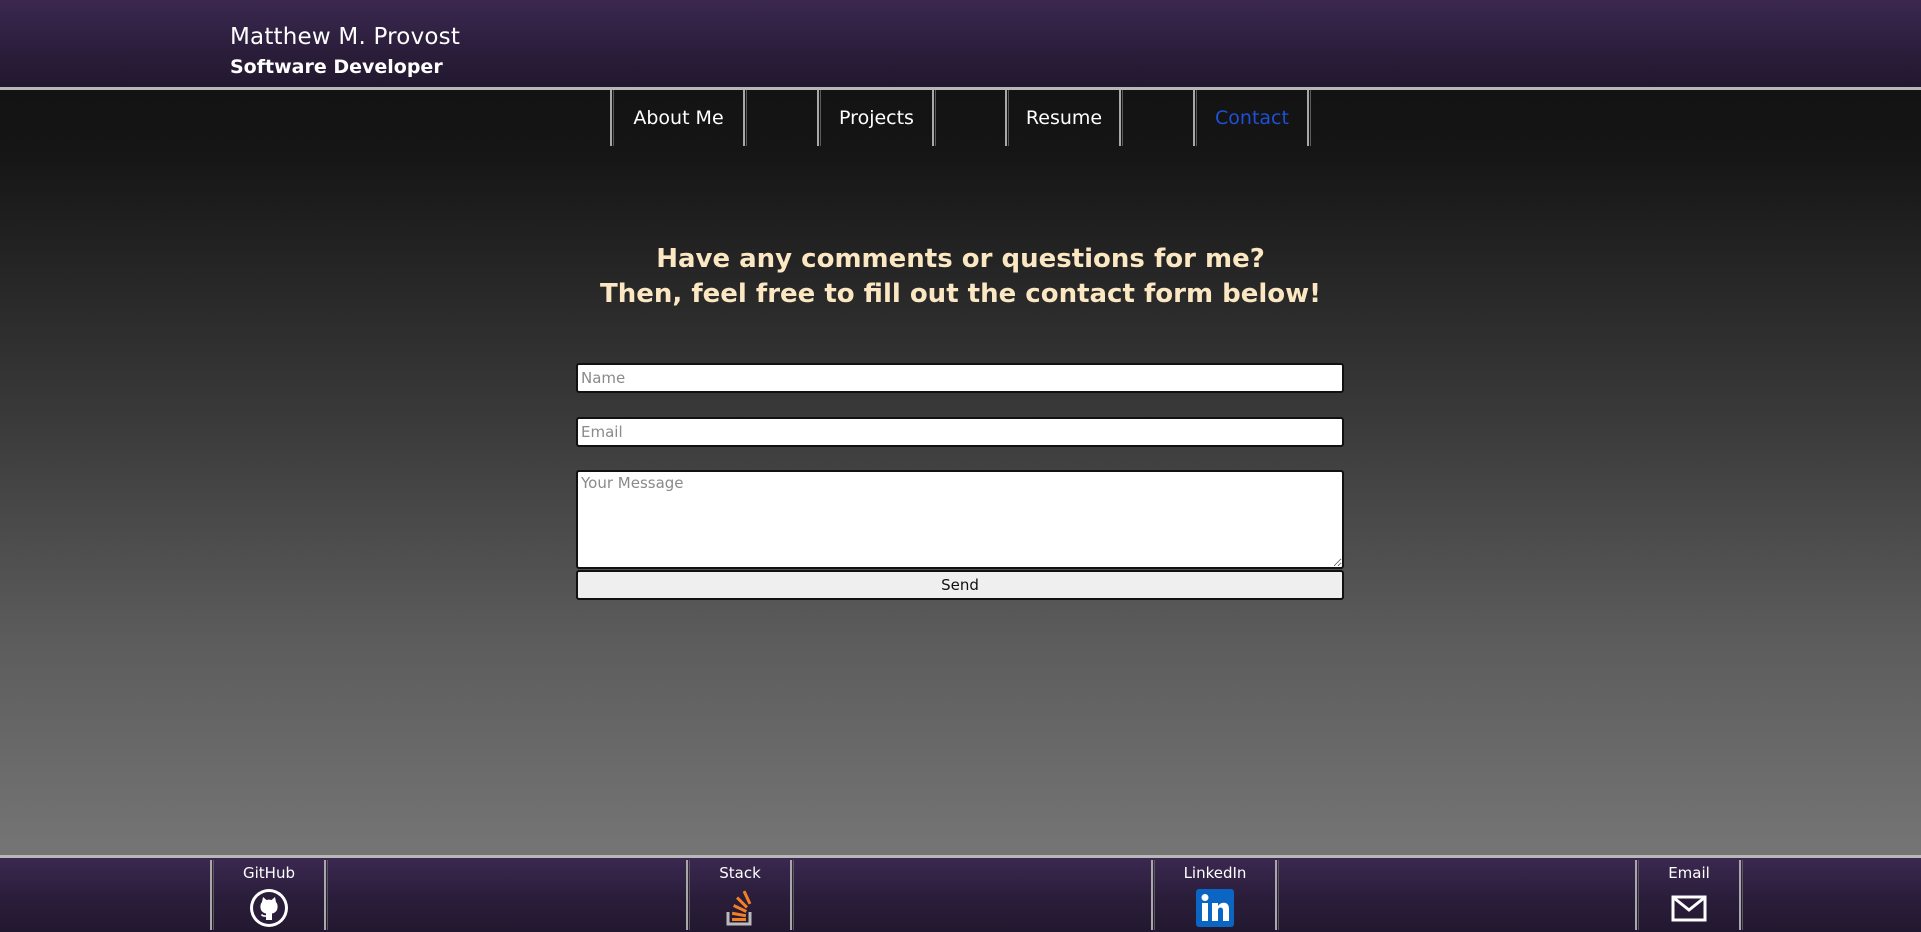  Describe the element at coordinates (269, 908) in the screenshot. I see `github-octocat-icon` at that location.